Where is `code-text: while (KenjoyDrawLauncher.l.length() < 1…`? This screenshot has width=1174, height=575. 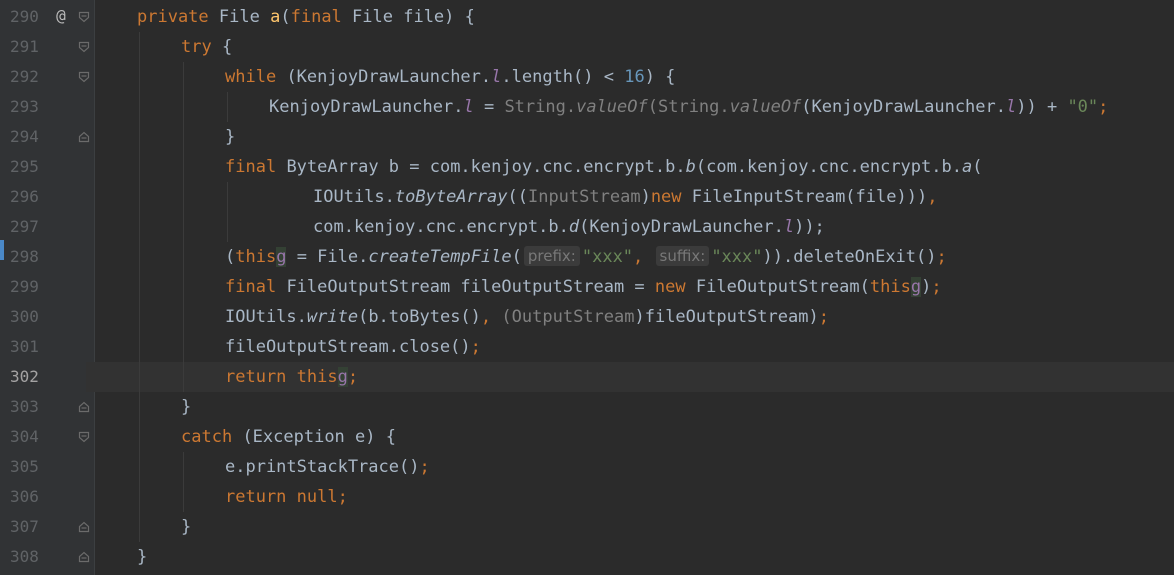 code-text: while (KenjoyDrawLauncher.l.length() < 1… is located at coordinates (450, 77).